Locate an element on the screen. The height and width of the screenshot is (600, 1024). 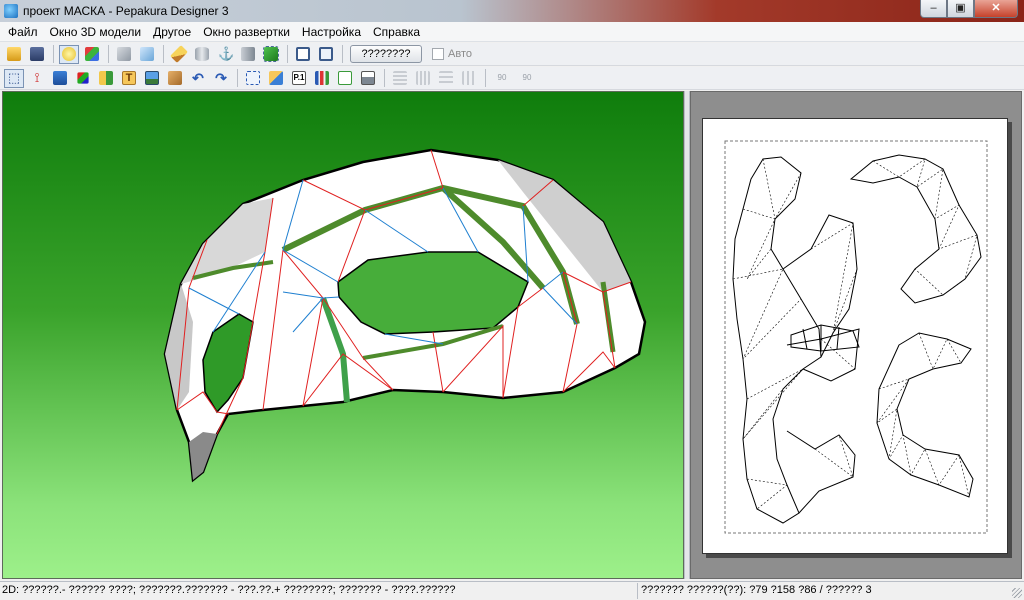
rotate-right-icon: 90 is located at coordinates (527, 77).